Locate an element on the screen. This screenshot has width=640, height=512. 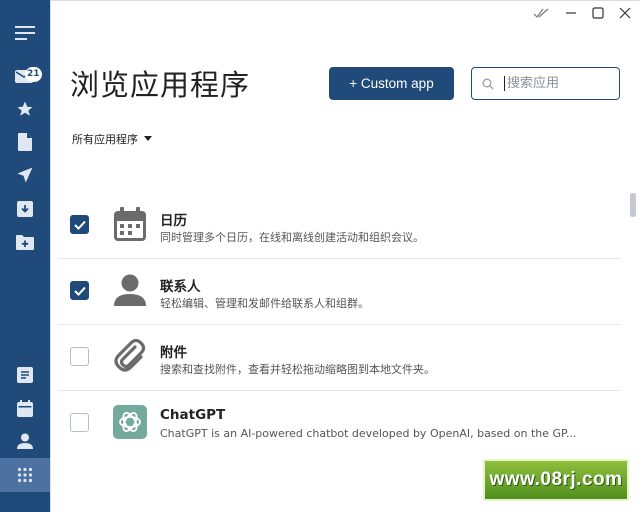
search-input is located at coordinates (554, 83).